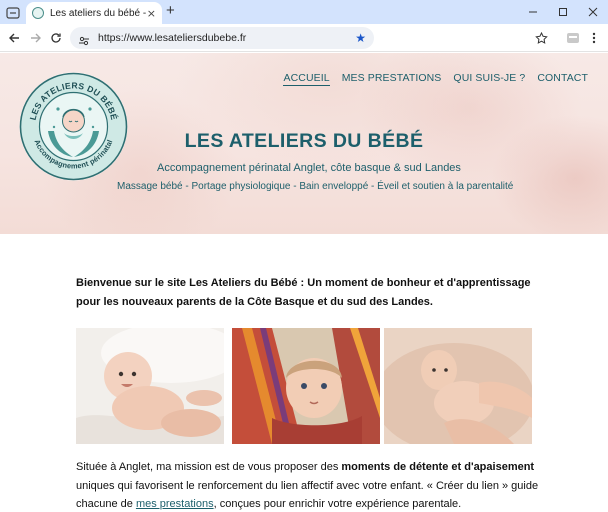  What do you see at coordinates (13, 12) in the screenshot?
I see `tab-search-icon` at bounding box center [13, 12].